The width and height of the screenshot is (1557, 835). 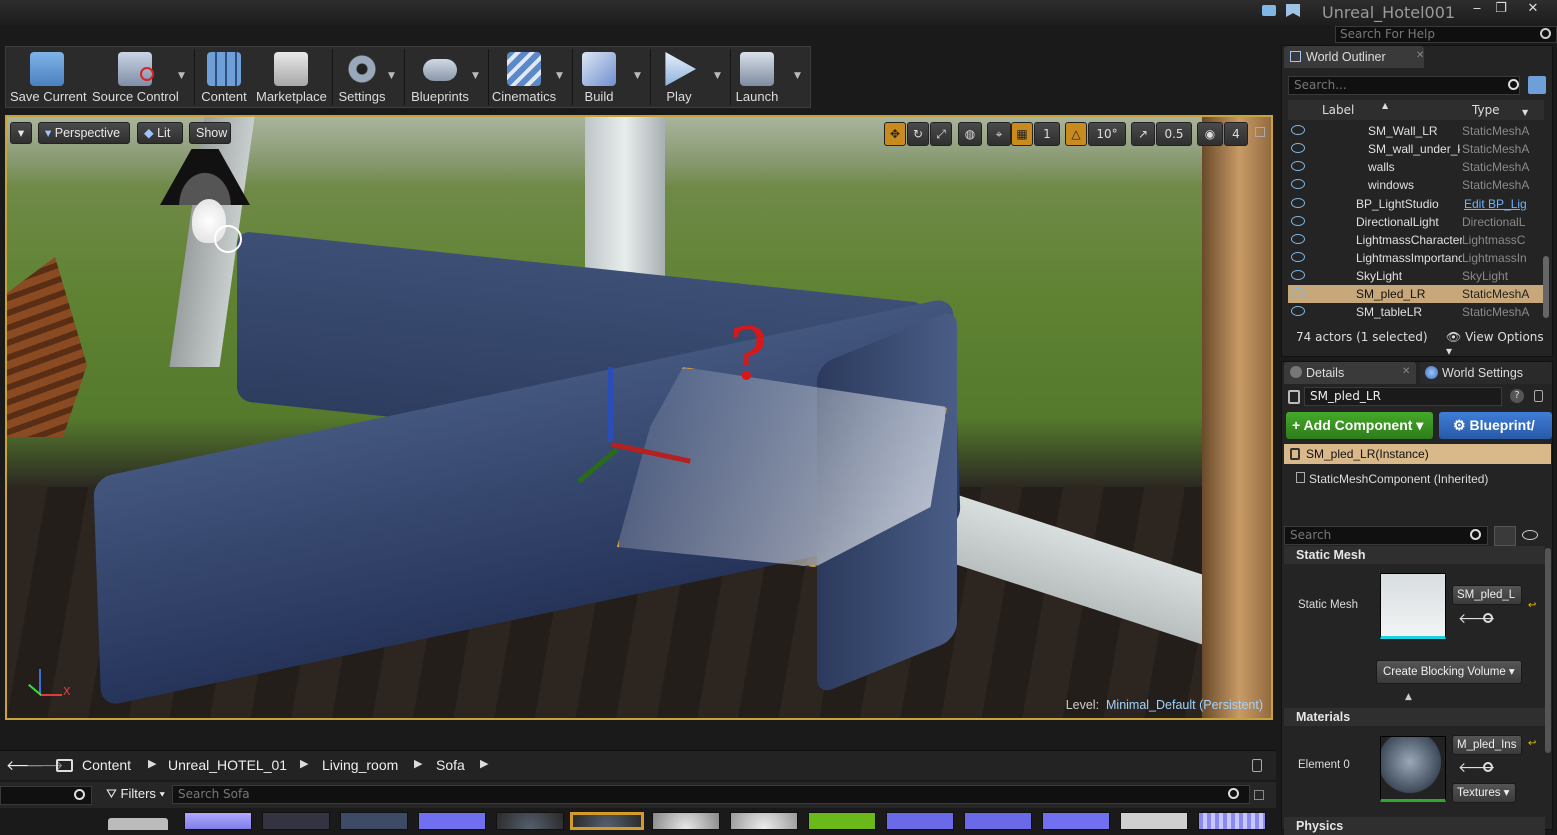 I want to click on settings-dropdown: ▼, so click(x=393, y=76).